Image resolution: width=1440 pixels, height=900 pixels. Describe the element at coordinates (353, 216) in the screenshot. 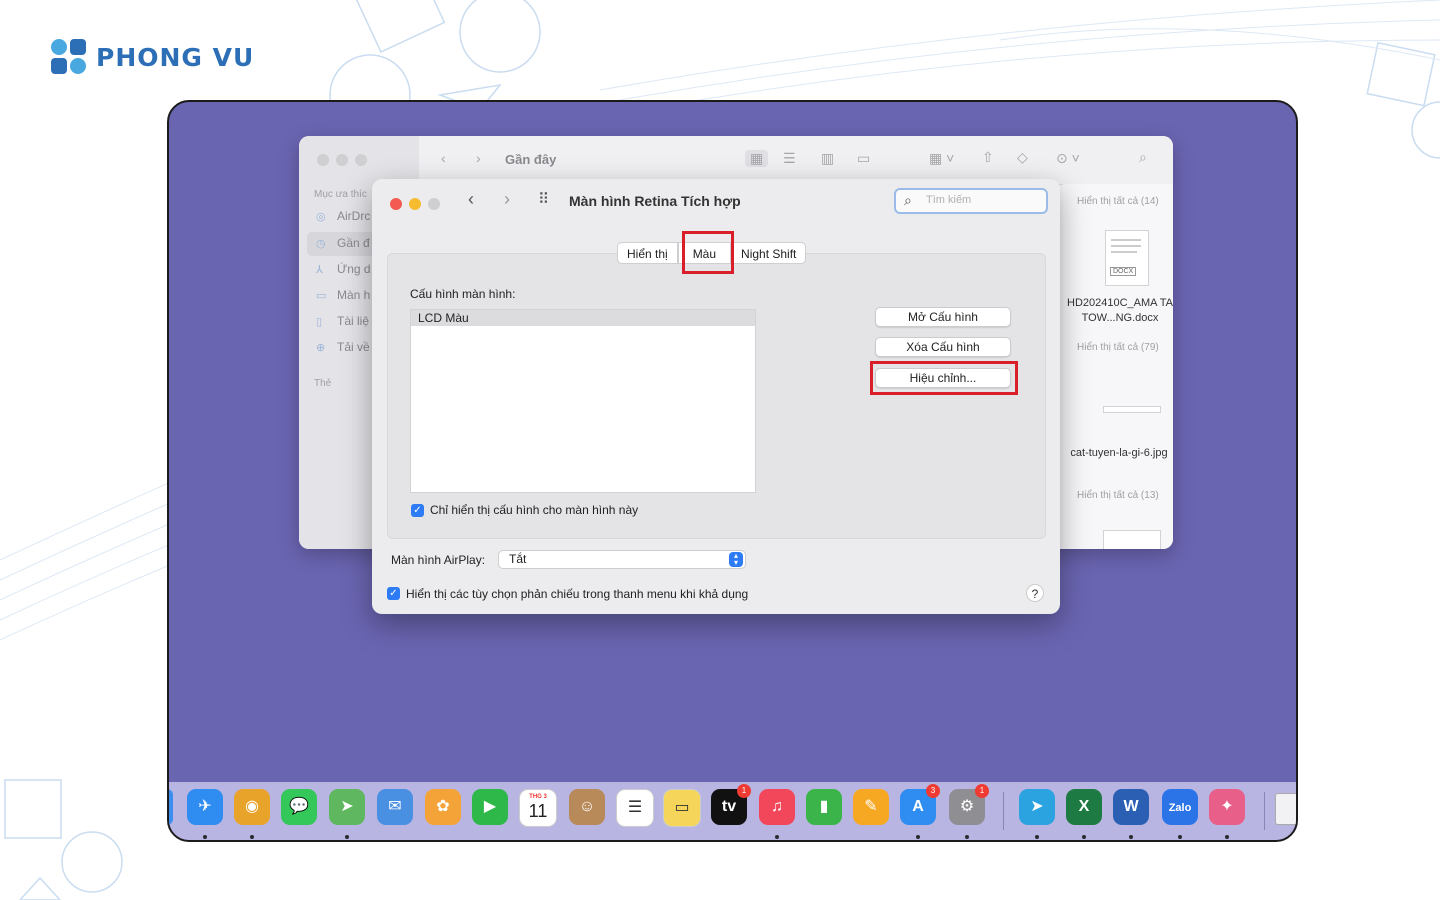

I see `sidebar-item-airdrop: AirDrc` at that location.